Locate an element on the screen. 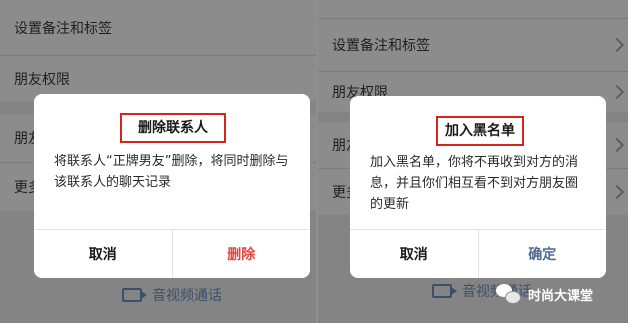  dialog-buttons: 取消 删除 is located at coordinates (172, 253).